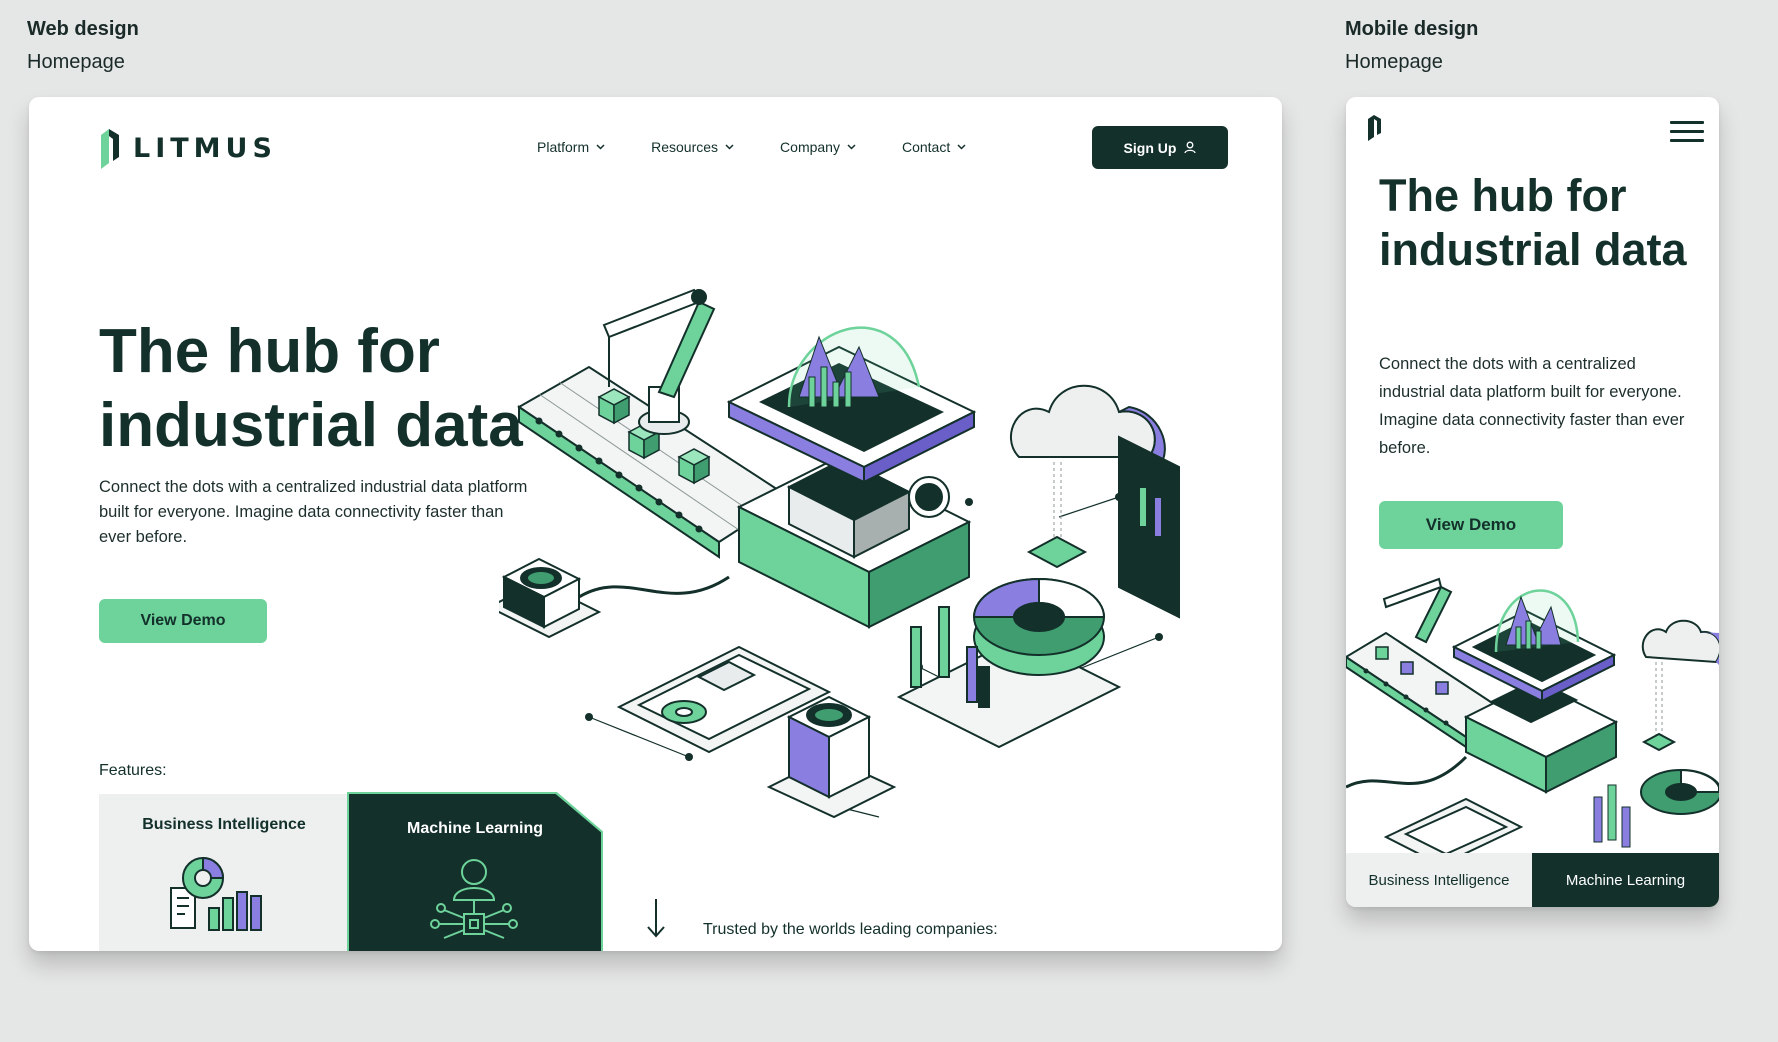  Describe the element at coordinates (1149, 527) in the screenshot. I see `dashboard-panel` at that location.